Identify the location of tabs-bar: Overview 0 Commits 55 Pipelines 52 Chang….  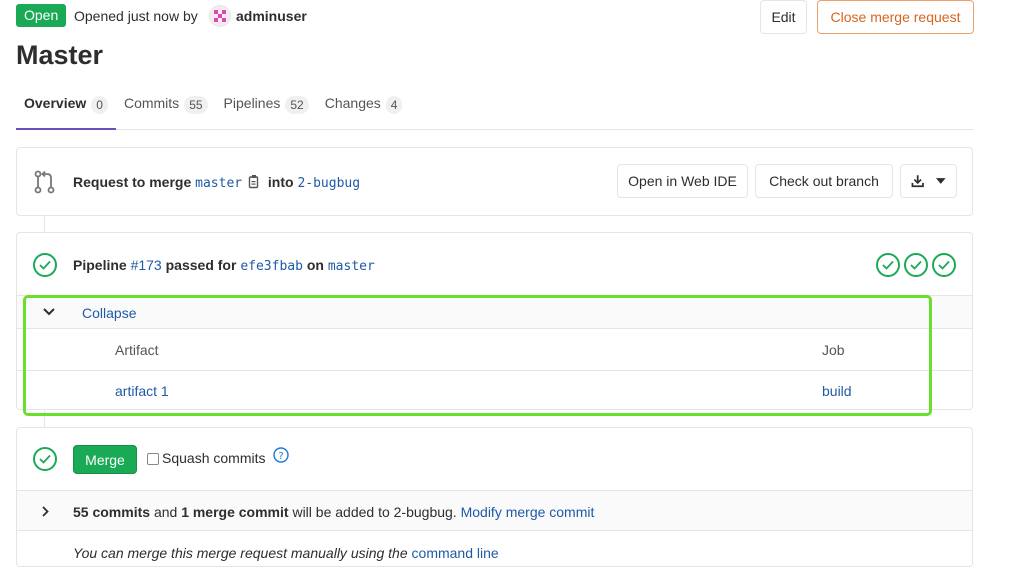
(495, 111).